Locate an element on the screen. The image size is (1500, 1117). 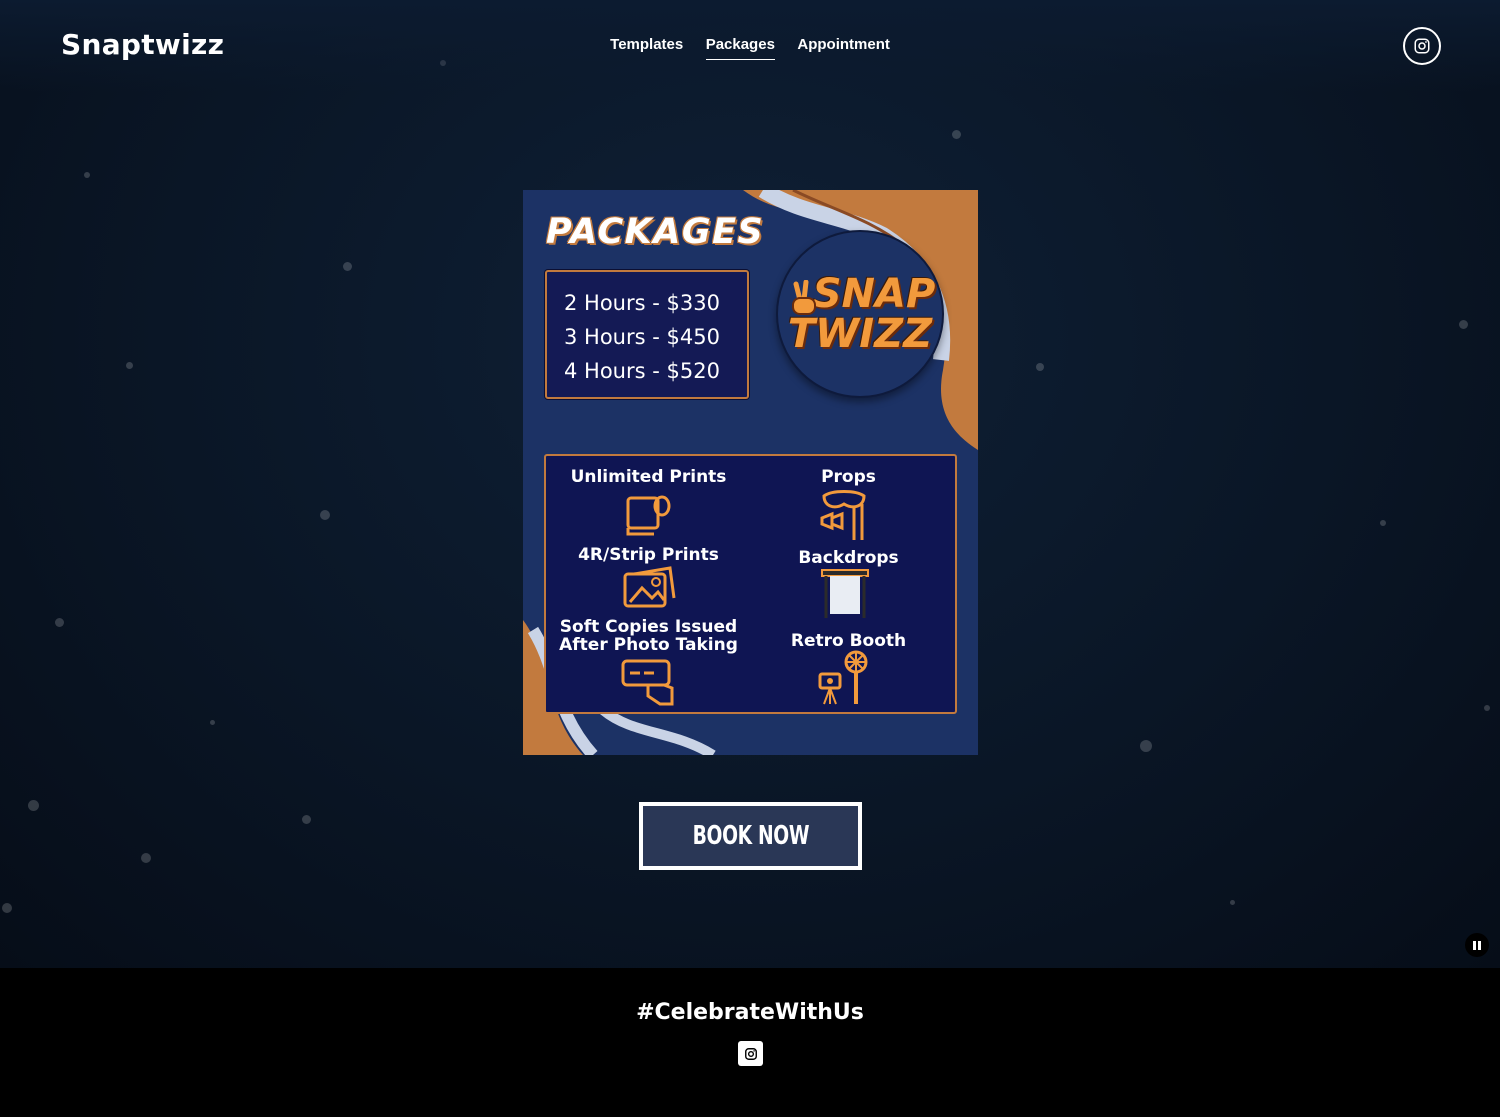
print-roll-icon is located at coordinates (648, 515).